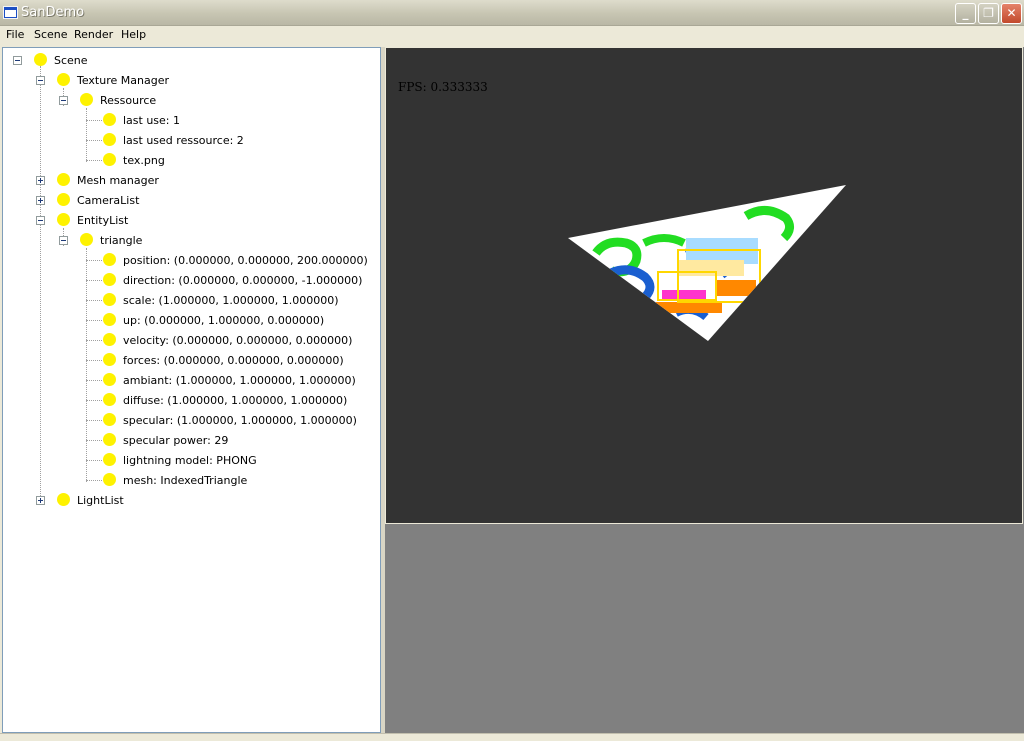  What do you see at coordinates (100, 500) in the screenshot?
I see `tree-node-label: LightList` at bounding box center [100, 500].